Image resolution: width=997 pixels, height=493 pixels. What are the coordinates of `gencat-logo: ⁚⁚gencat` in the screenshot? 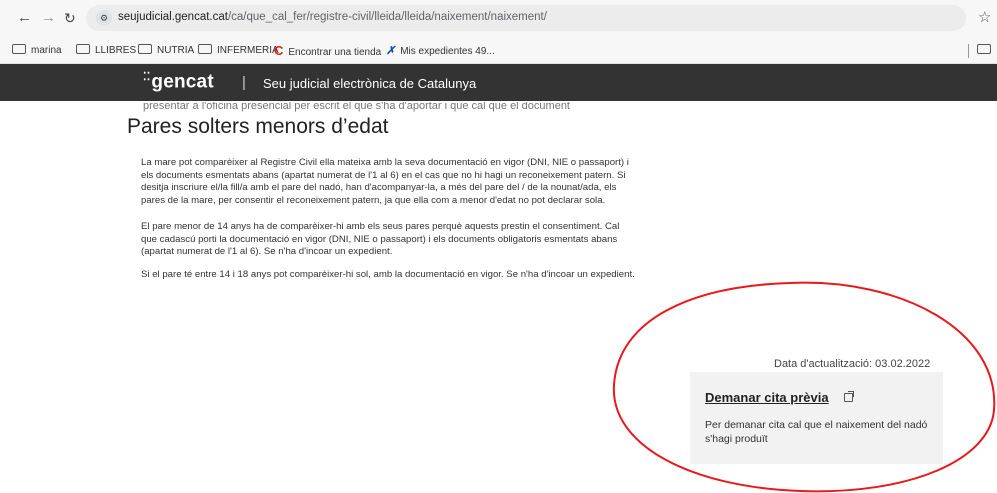 It's located at (178, 81).